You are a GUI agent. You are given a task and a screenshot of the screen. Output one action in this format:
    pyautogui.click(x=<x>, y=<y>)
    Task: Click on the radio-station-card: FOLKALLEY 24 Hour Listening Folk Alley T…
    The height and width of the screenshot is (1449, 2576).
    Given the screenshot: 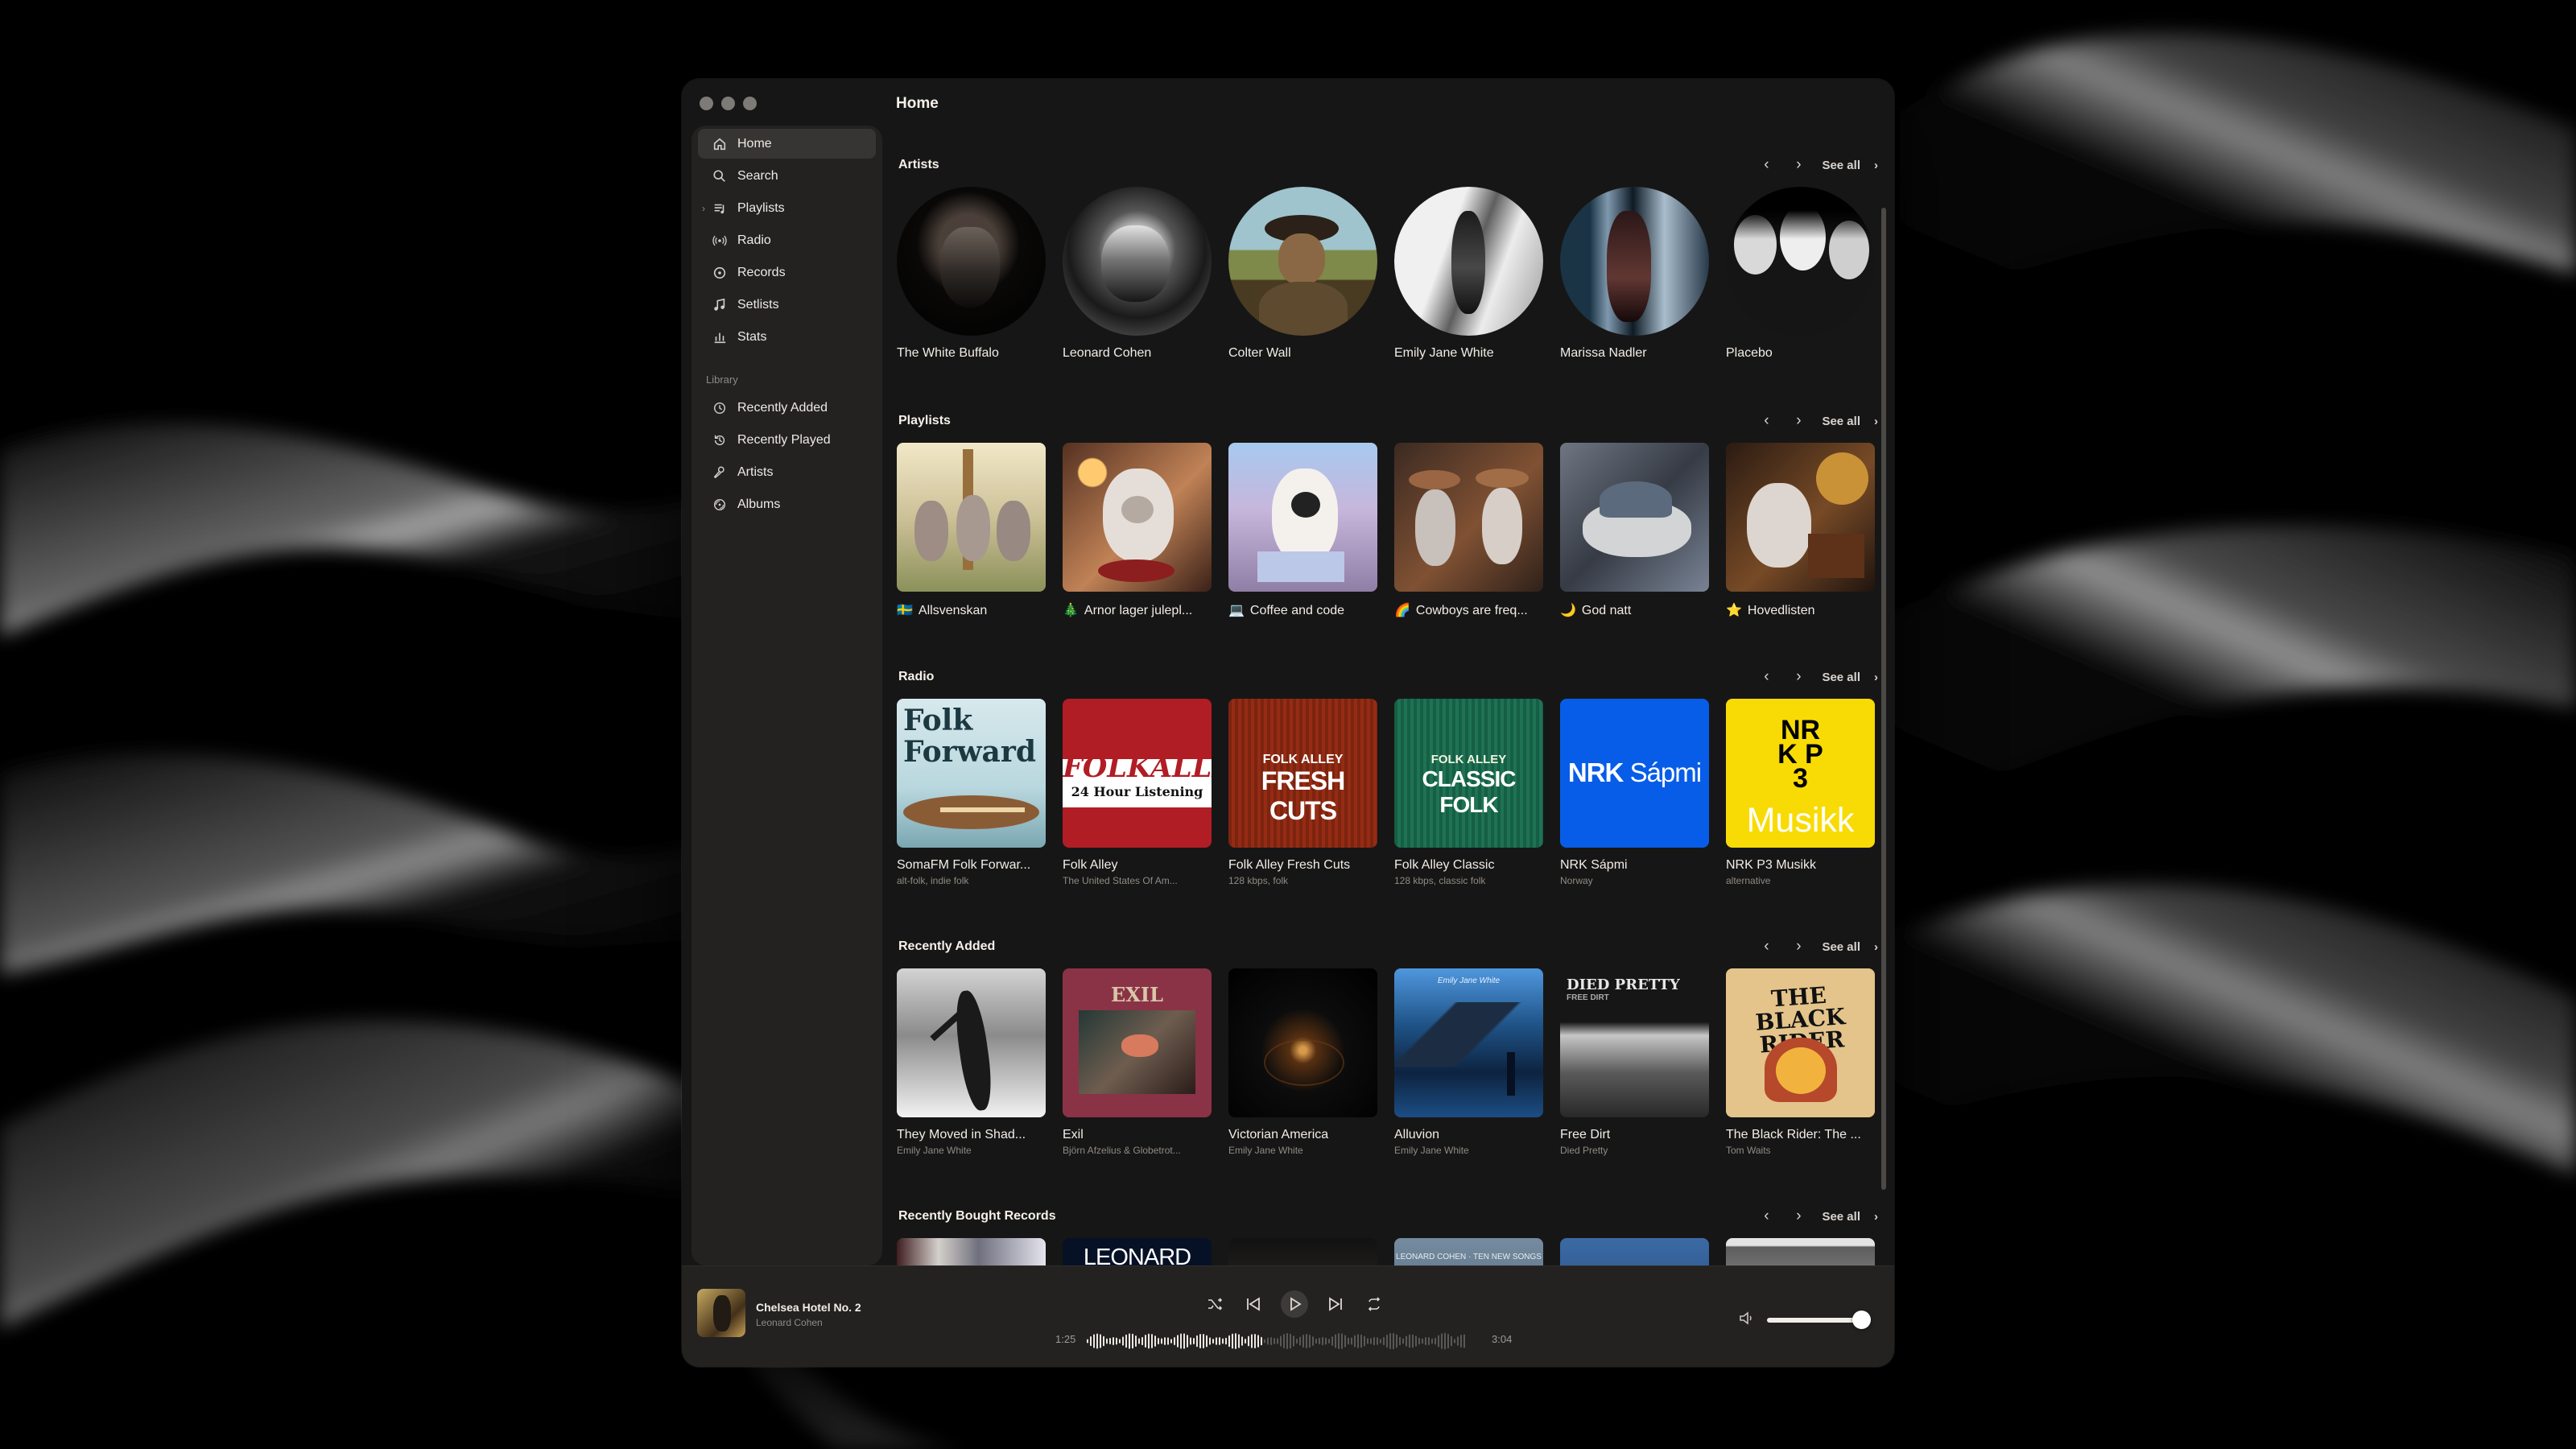 What is the action you would take?
    pyautogui.click(x=1137, y=792)
    